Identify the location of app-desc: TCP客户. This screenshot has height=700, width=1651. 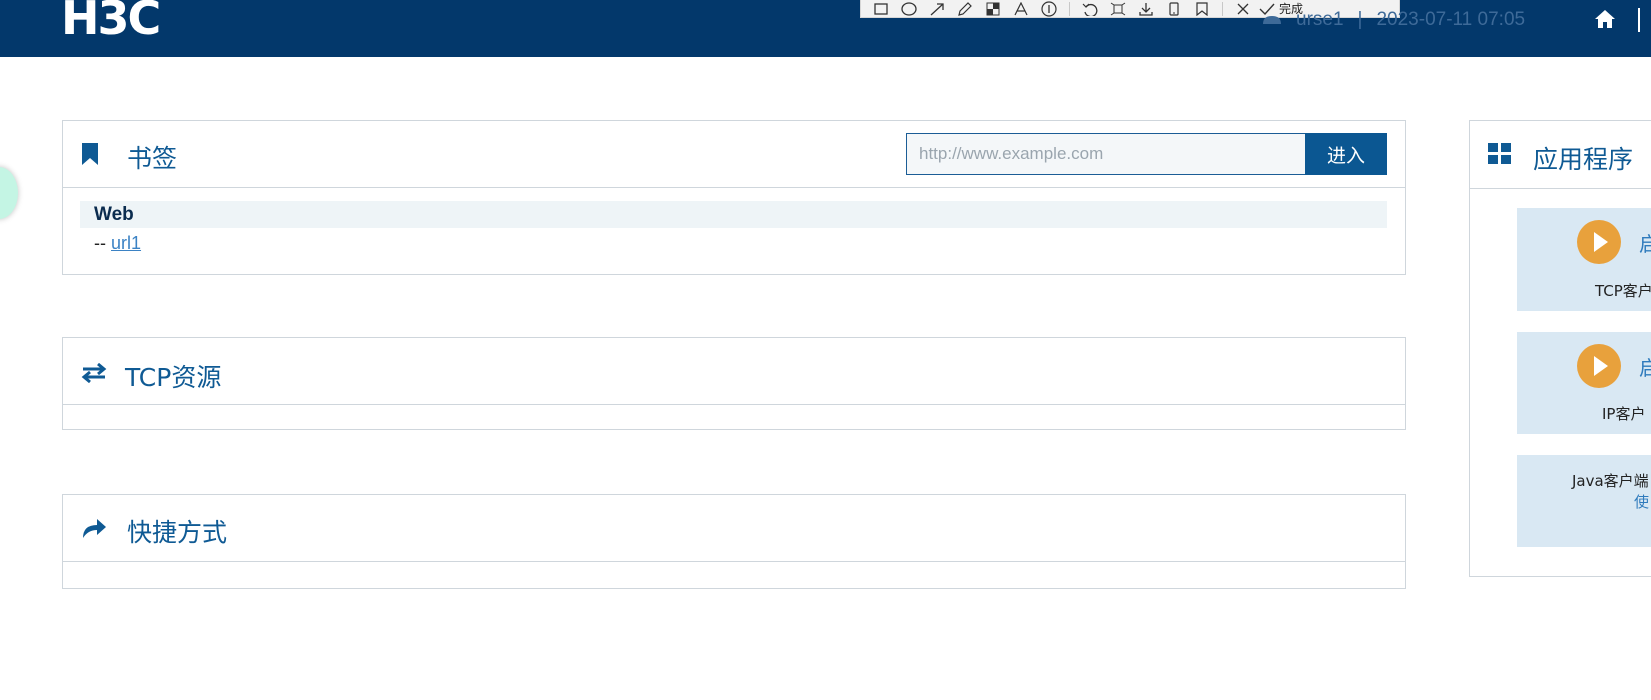
(1623, 291).